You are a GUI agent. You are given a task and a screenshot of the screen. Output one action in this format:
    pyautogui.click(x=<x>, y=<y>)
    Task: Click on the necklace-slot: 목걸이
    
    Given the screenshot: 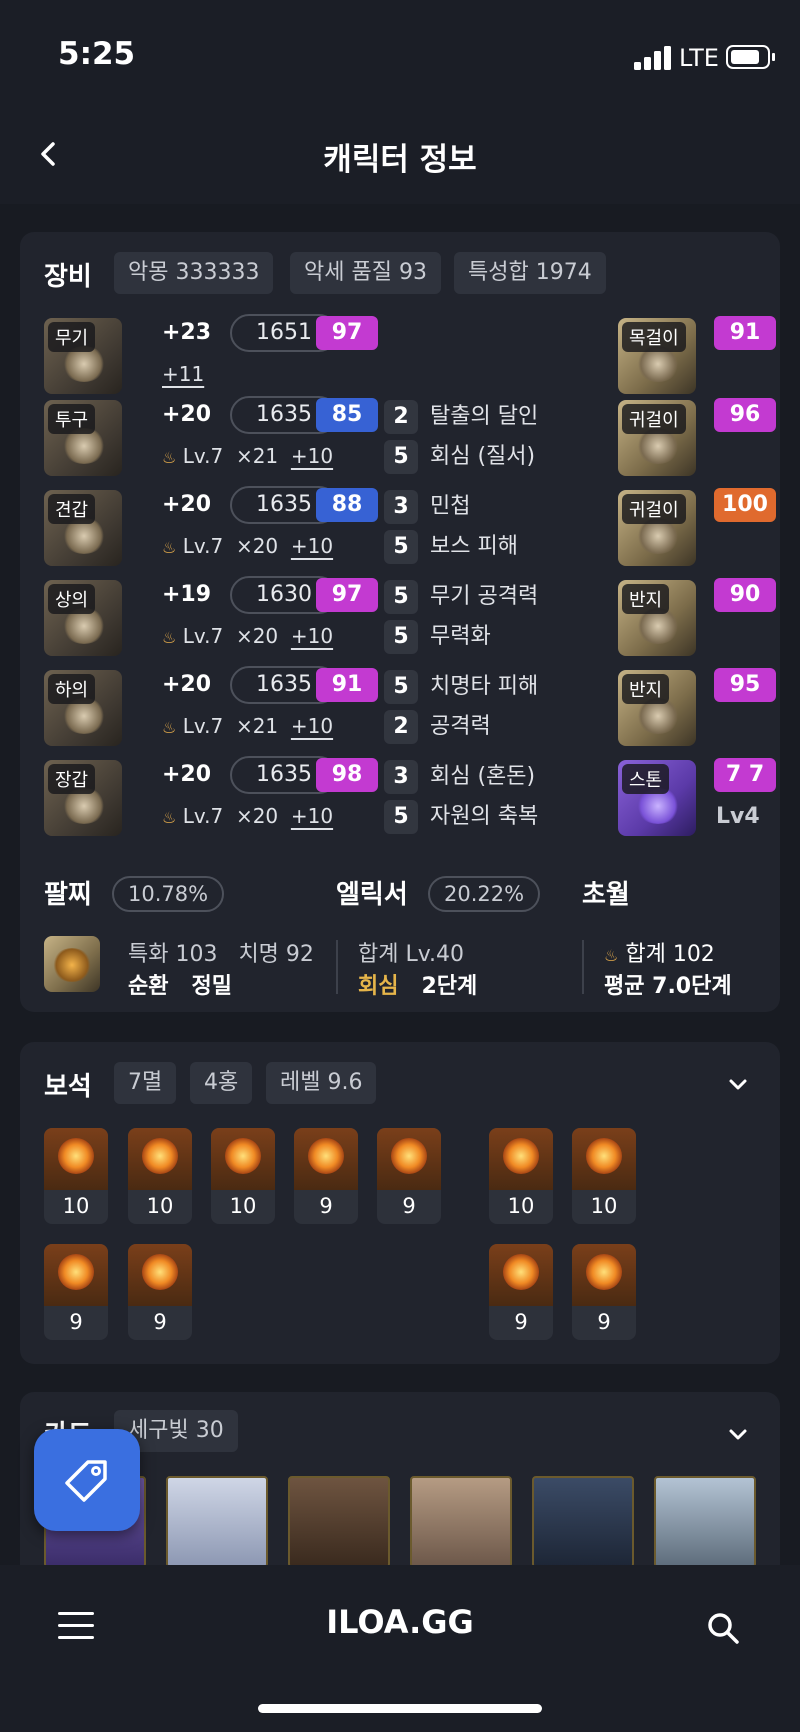 What is the action you would take?
    pyautogui.click(x=657, y=356)
    